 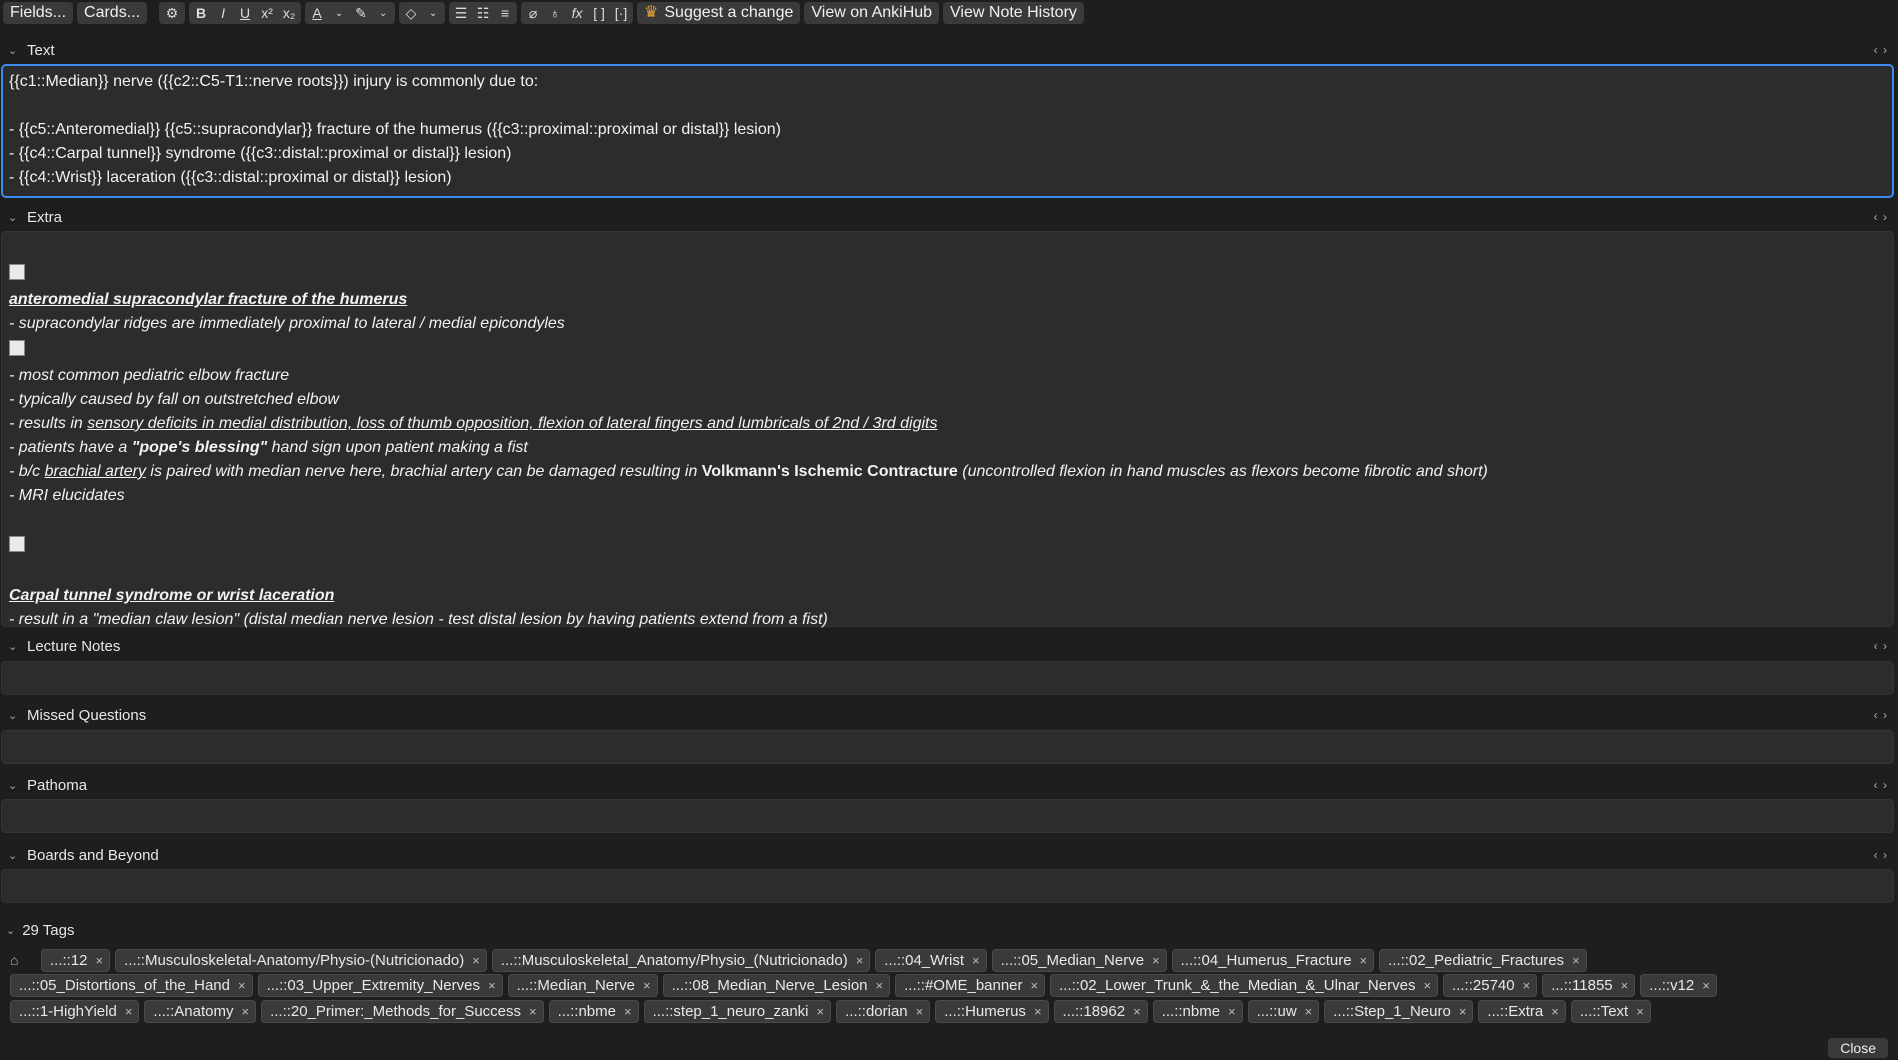 I want to click on subscript-icon: x₂, so click(x=289, y=13).